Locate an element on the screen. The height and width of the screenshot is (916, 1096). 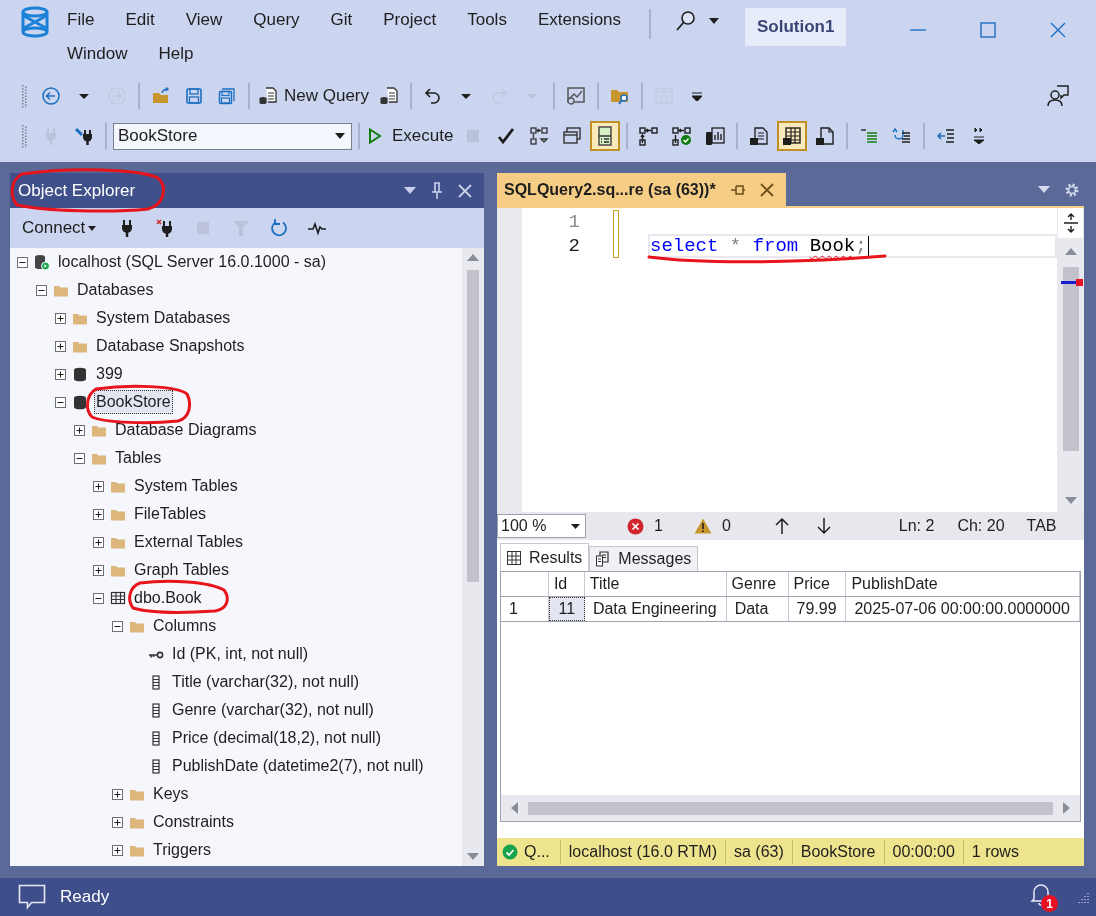
menu-item: Window is located at coordinates (97, 54).